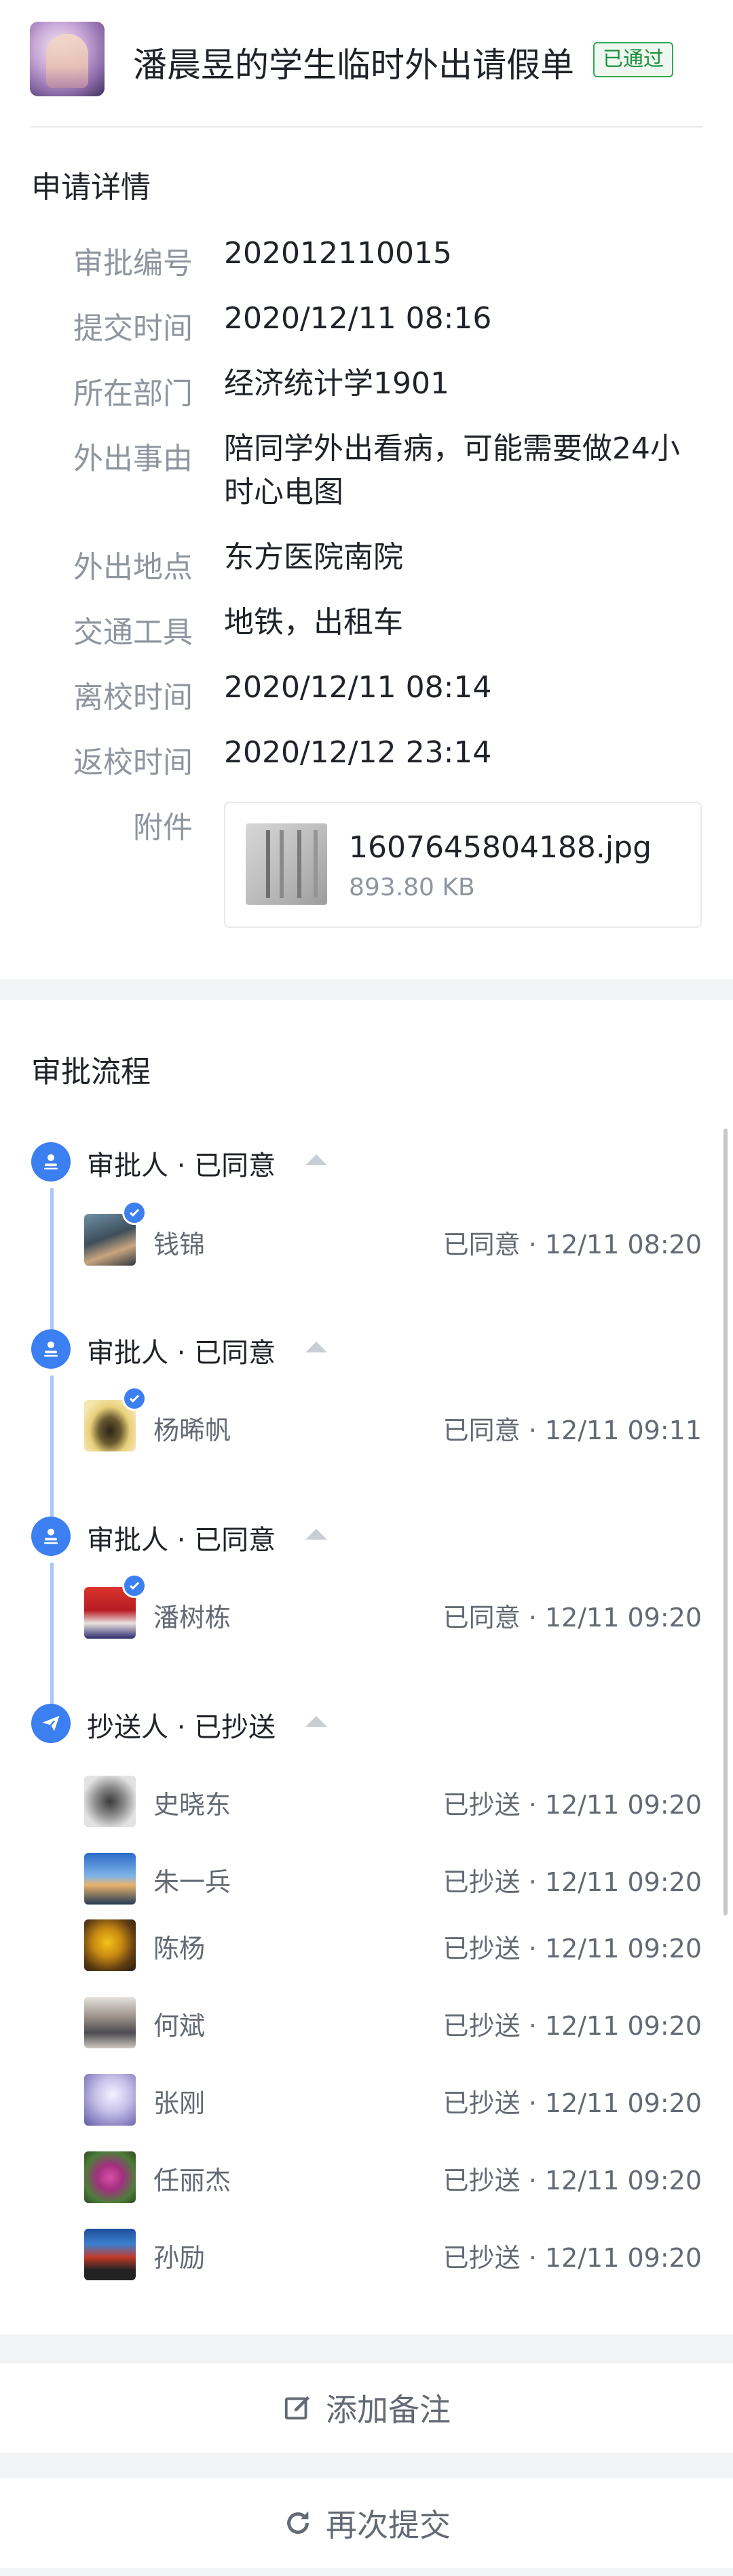 This screenshot has width=733, height=2576. I want to click on attachment-thumbnail, so click(286, 864).